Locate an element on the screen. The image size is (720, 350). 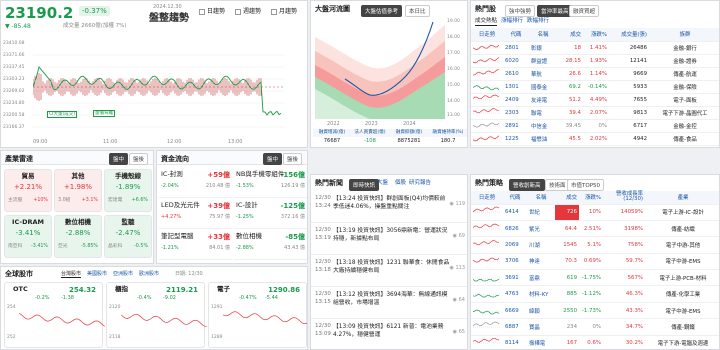
table-row: 1301 國泰金 69.2 -0.14% 5933 金融-保險 is located at coordinates (595, 87).